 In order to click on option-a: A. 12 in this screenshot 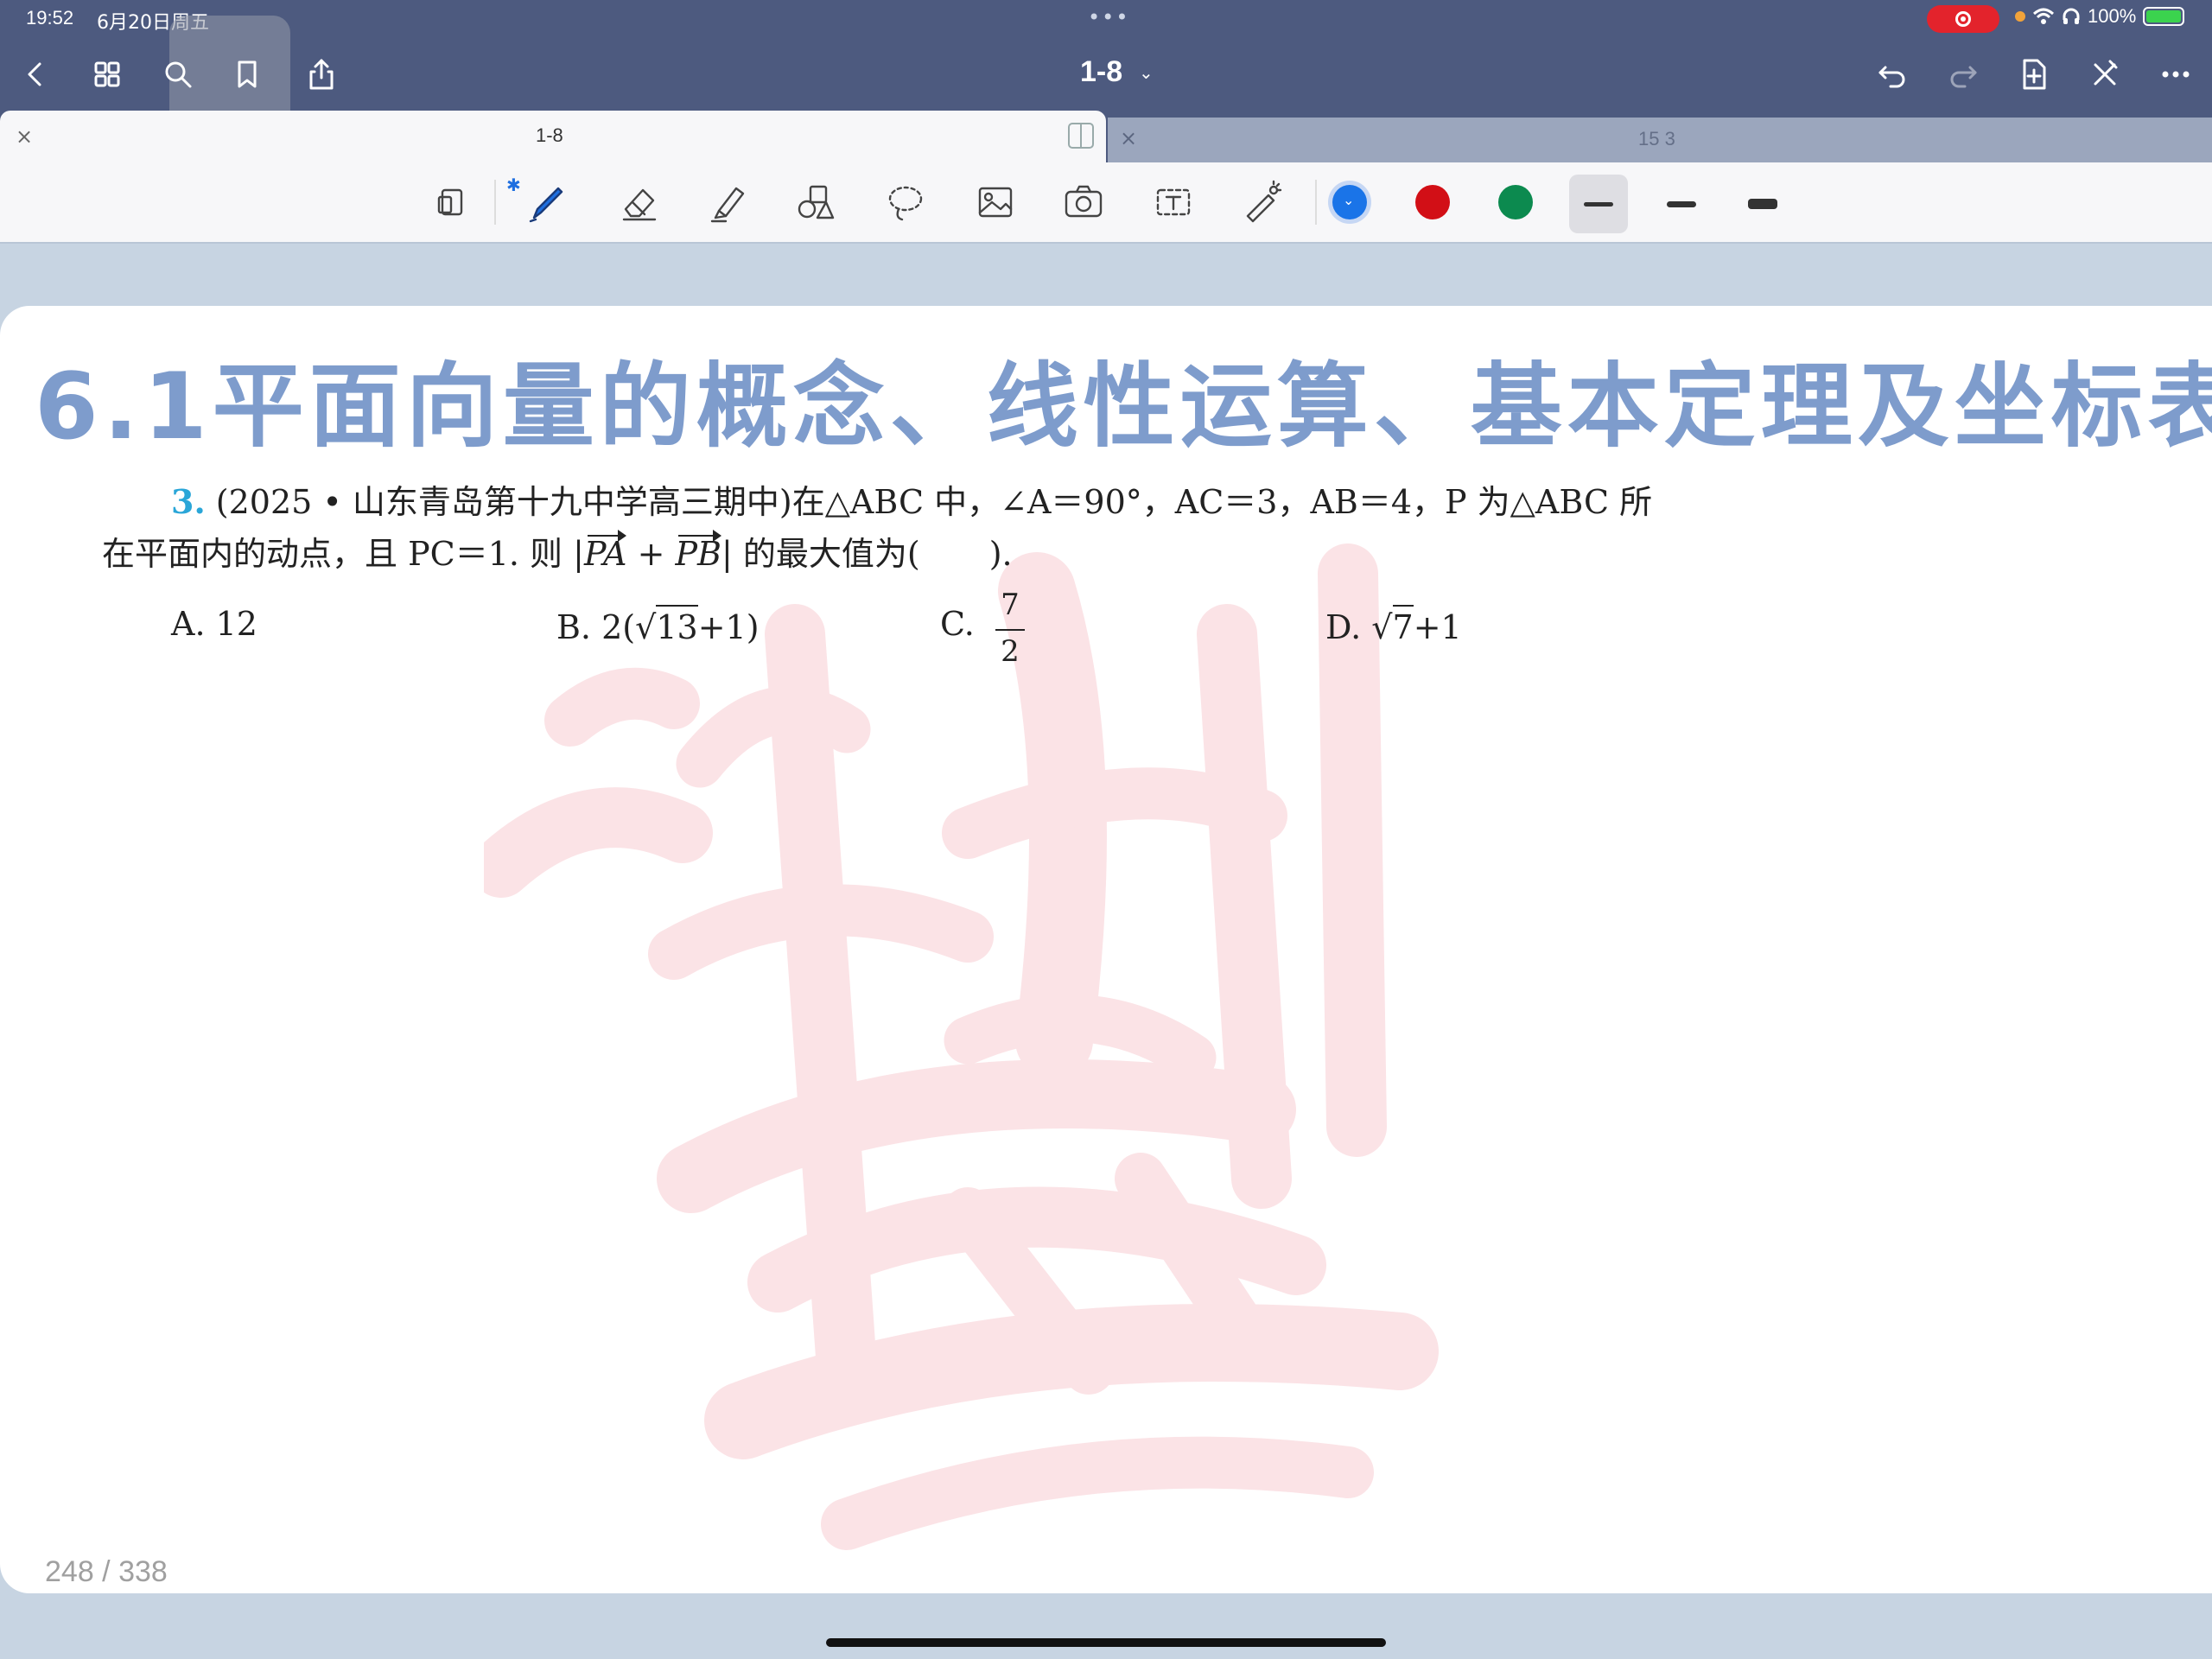, I will do `click(214, 624)`.